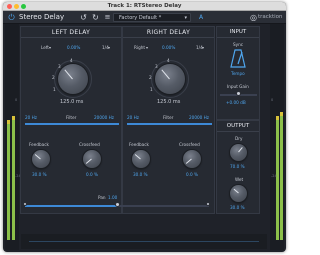 Image resolution: width=320 pixels, height=255 pixels. Describe the element at coordinates (139, 47) in the screenshot. I see `right-sync-mode: Right` at that location.